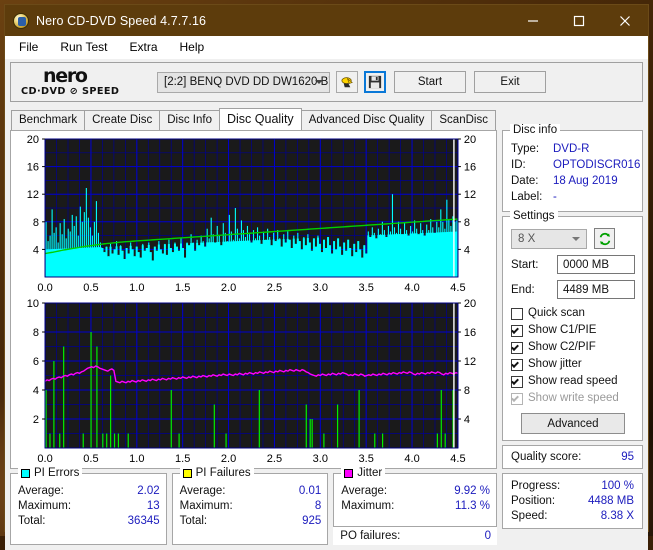 The height and width of the screenshot is (550, 653). I want to click on svg-text: 1.5, so click(182, 288).